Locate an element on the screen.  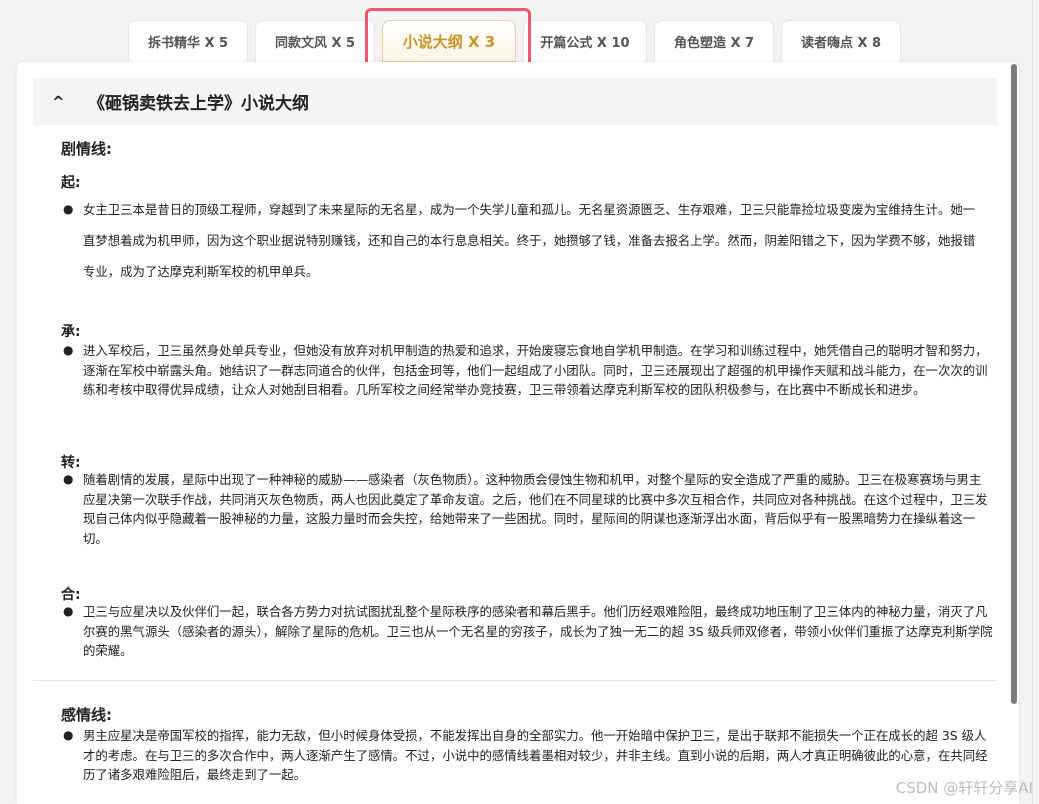
plot-heading: 剧情线: is located at coordinates (86, 149).